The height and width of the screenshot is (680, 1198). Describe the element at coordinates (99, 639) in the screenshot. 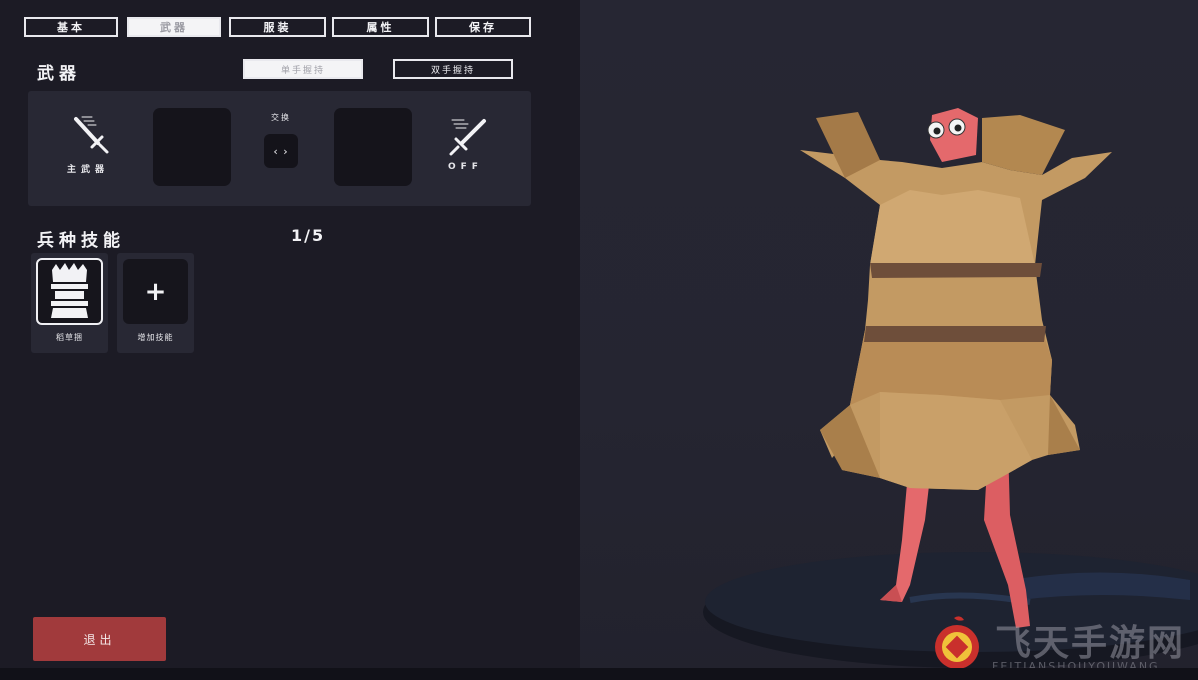

I see `exit-button: 退出` at that location.